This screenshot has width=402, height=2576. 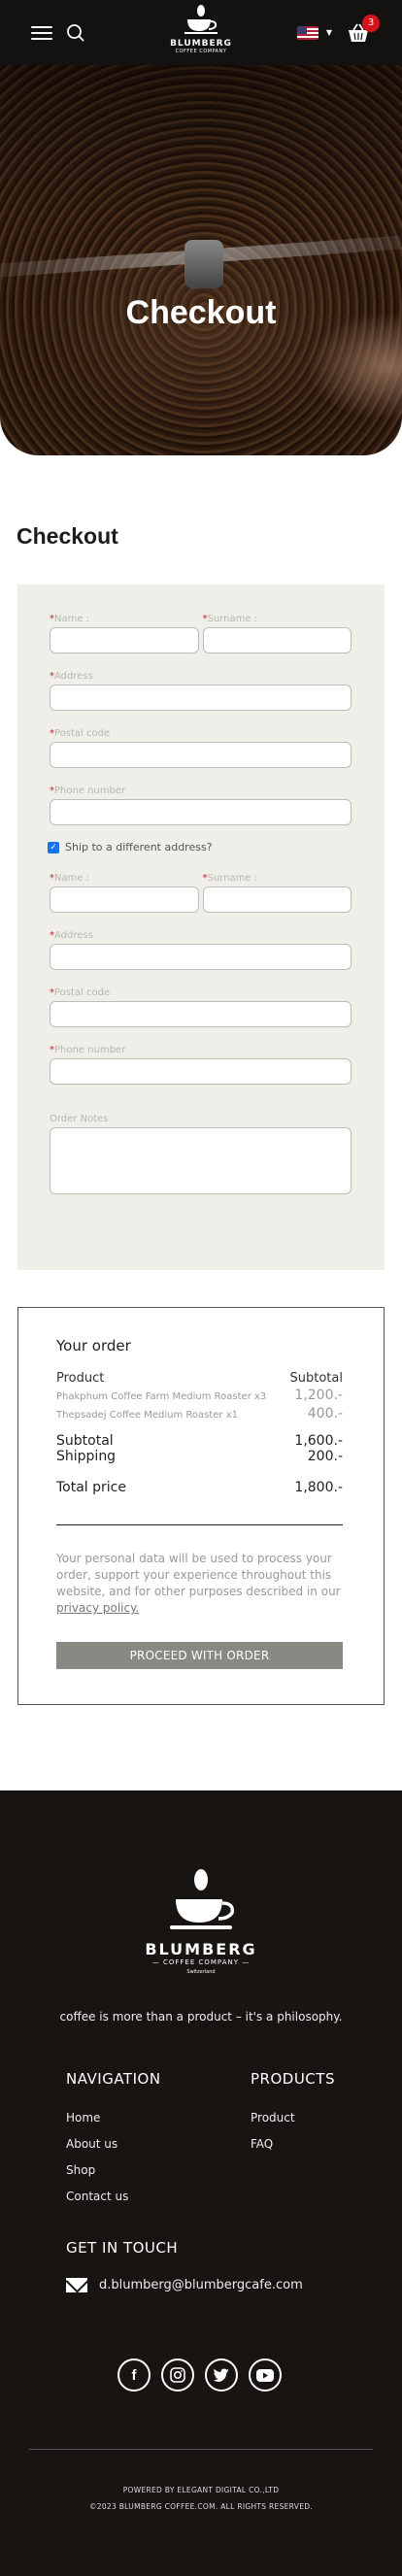 What do you see at coordinates (97, 2196) in the screenshot?
I see `footer-link-contact: Contact us` at bounding box center [97, 2196].